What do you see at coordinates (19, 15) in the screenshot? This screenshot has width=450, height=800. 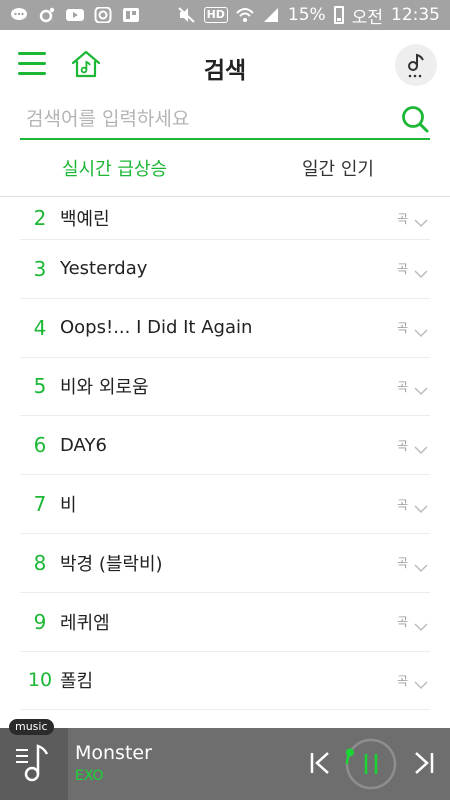 I see `chat-icon` at bounding box center [19, 15].